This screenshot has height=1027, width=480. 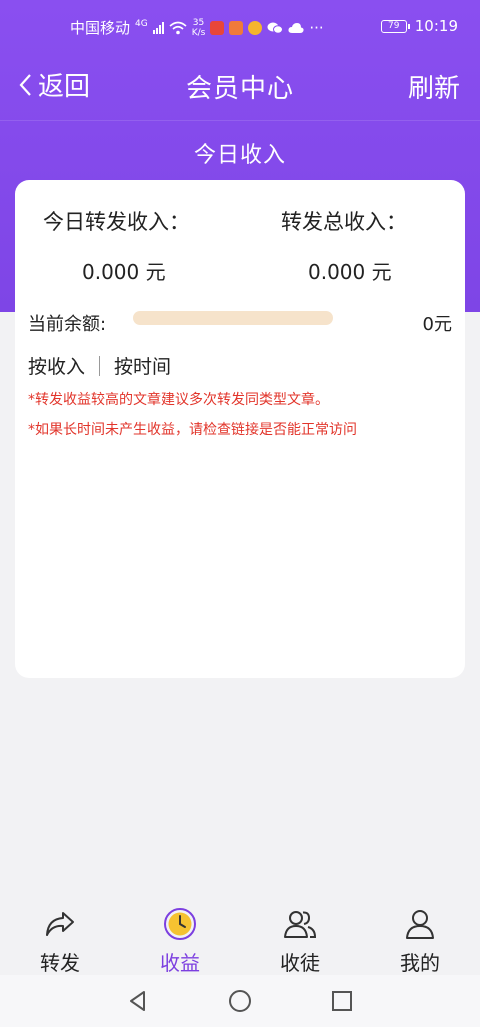 I want to click on users-icon, so click(x=300, y=924).